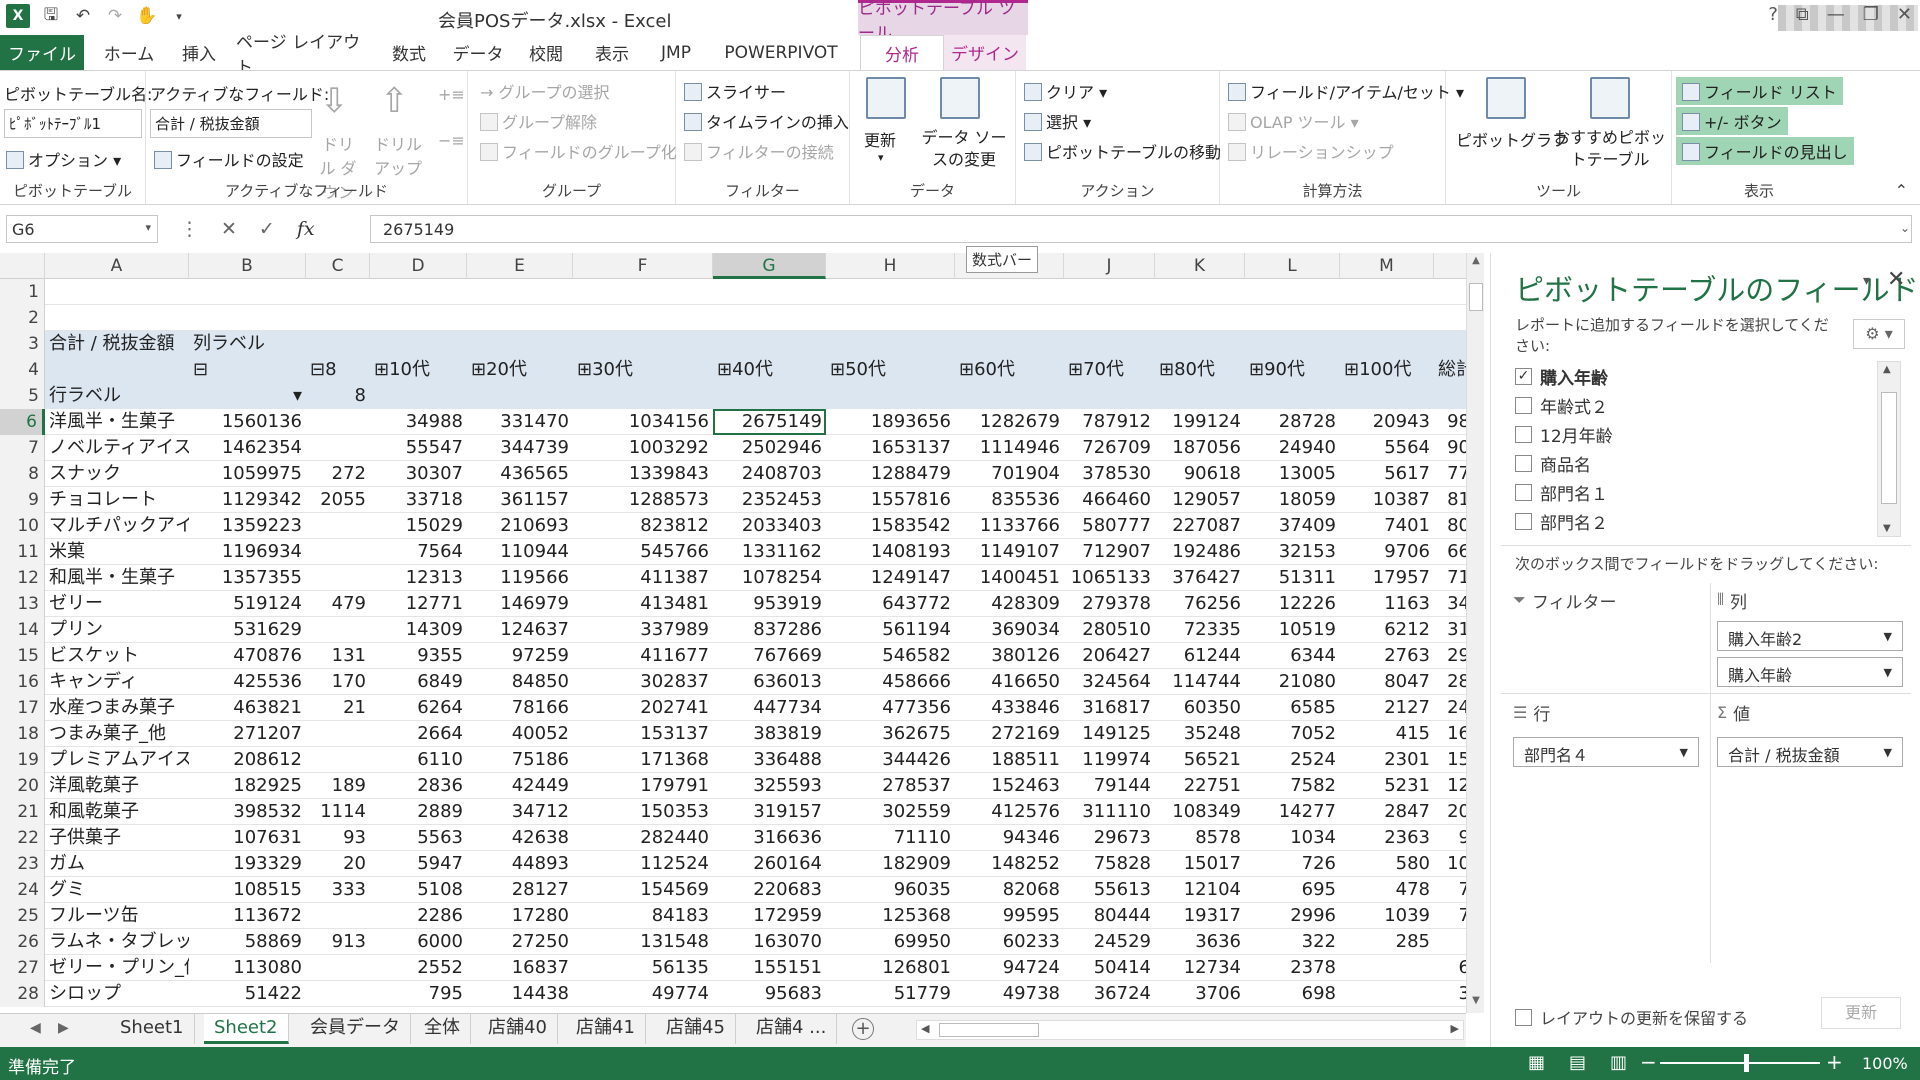 The height and width of the screenshot is (1080, 1920). I want to click on value-cell: 260164, so click(769, 864).